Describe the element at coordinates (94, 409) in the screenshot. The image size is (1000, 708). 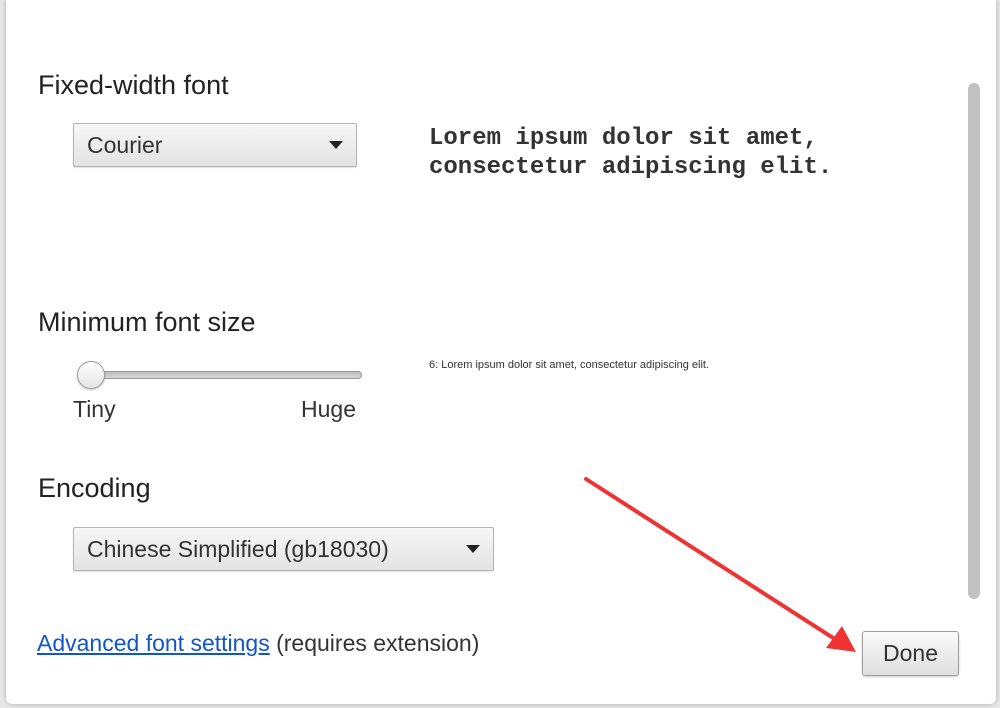
I see `slider-min-label: Tiny` at that location.